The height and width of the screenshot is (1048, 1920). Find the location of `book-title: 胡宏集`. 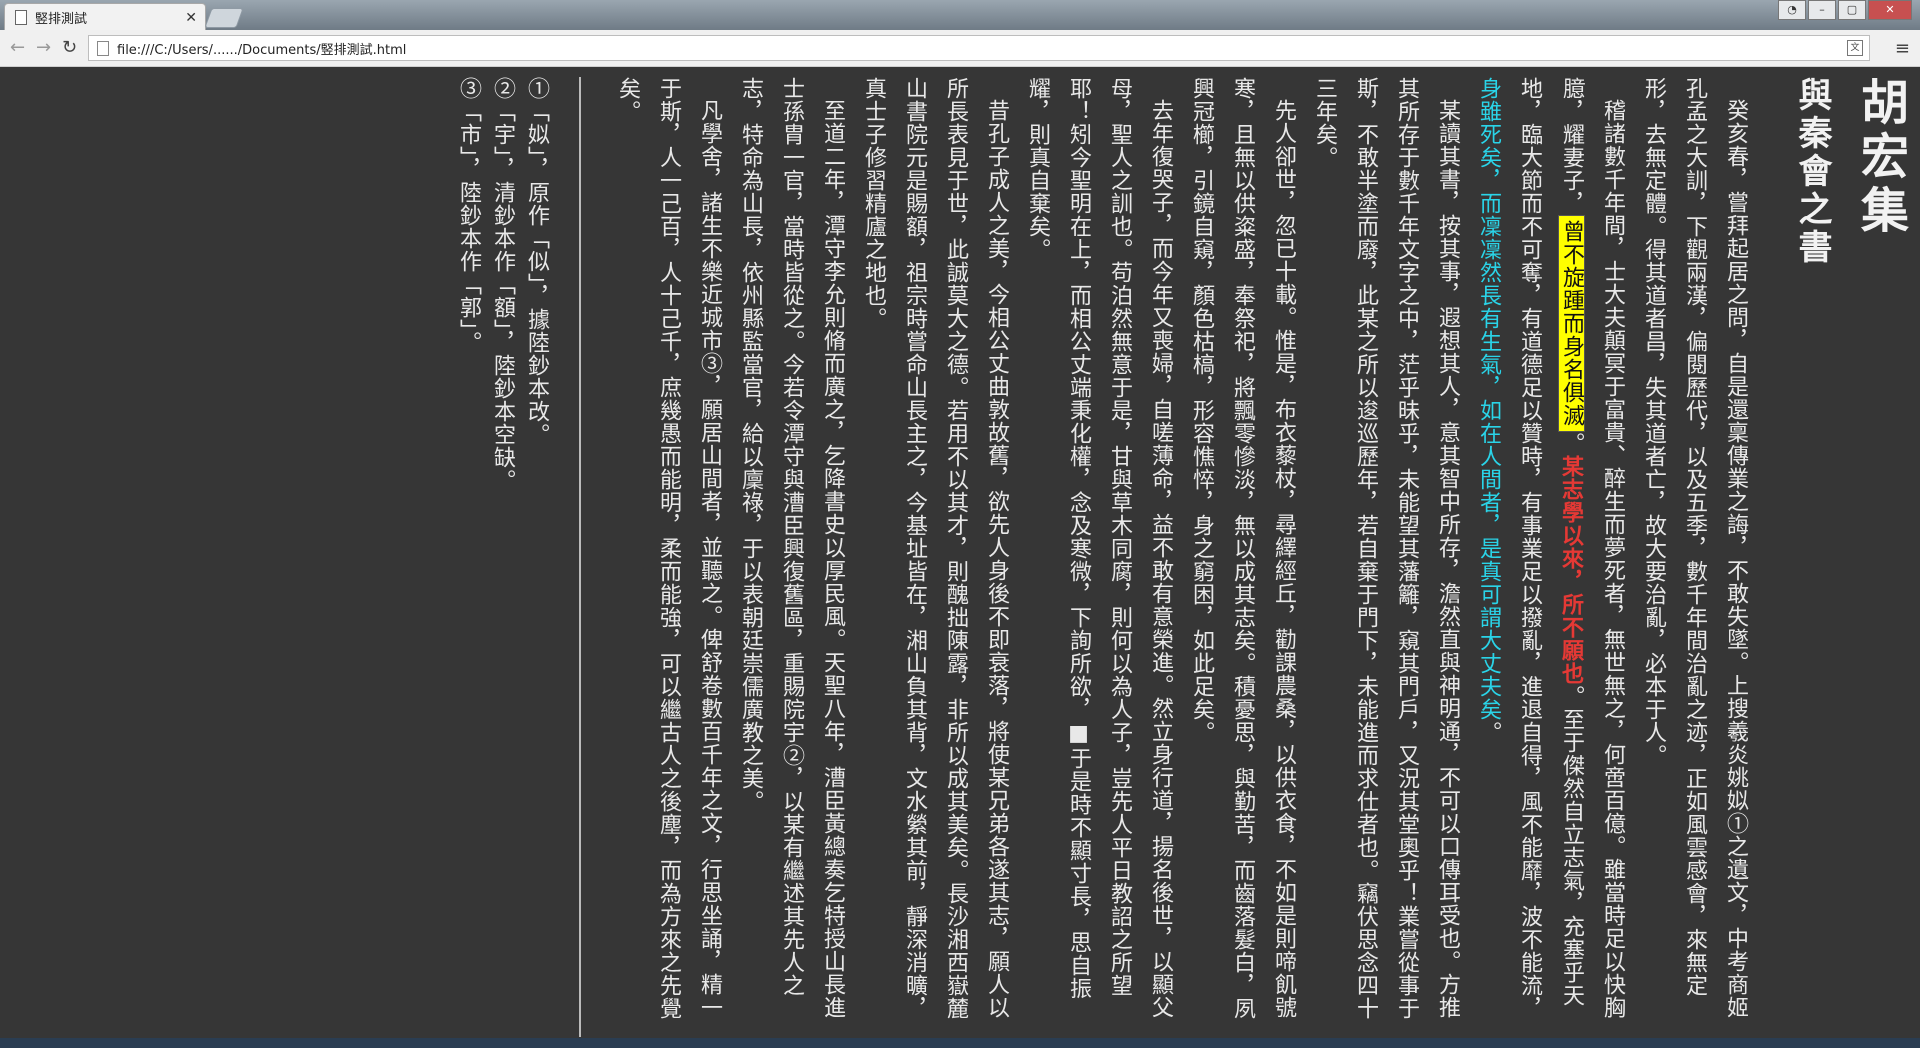

book-title: 胡宏集 is located at coordinates (1880, 158).